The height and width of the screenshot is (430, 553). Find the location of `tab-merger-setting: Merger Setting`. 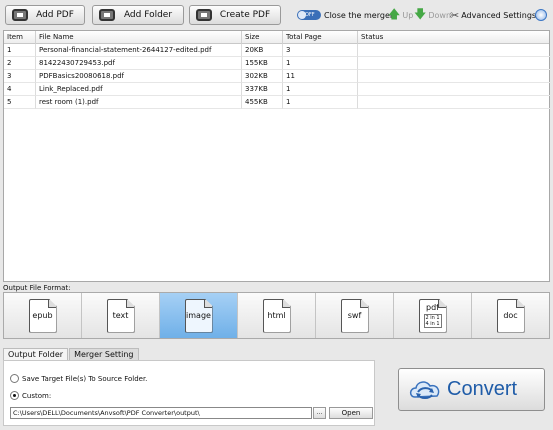

tab-merger-setting: Merger Setting is located at coordinates (104, 354).